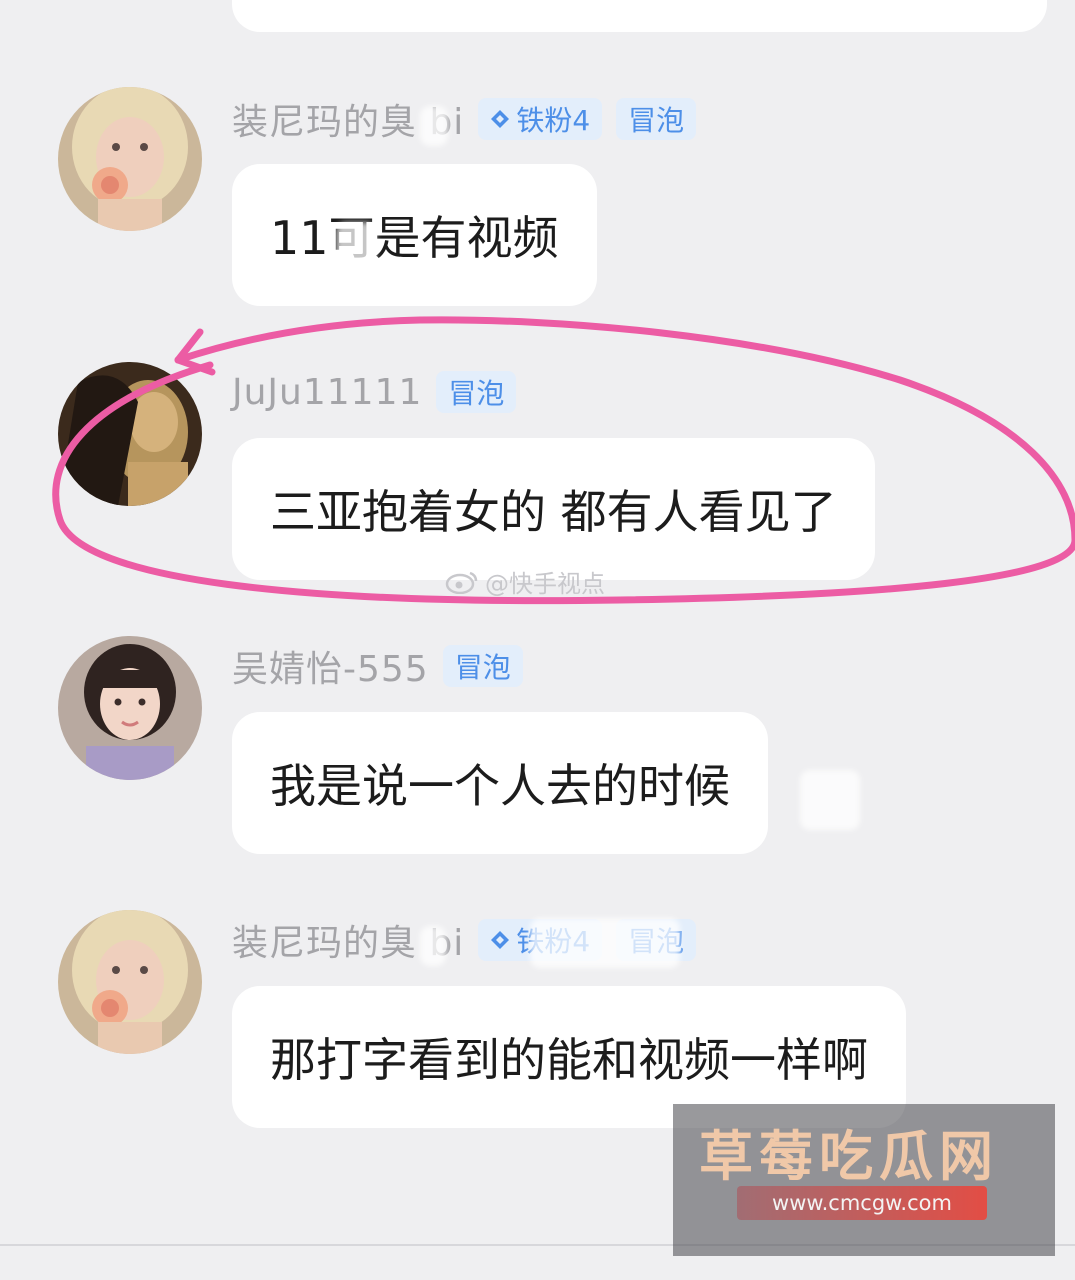 This screenshot has width=1075, height=1280. I want to click on site-watermark: 草莓吃瓜网 www.cmcgw.com, so click(864, 1180).